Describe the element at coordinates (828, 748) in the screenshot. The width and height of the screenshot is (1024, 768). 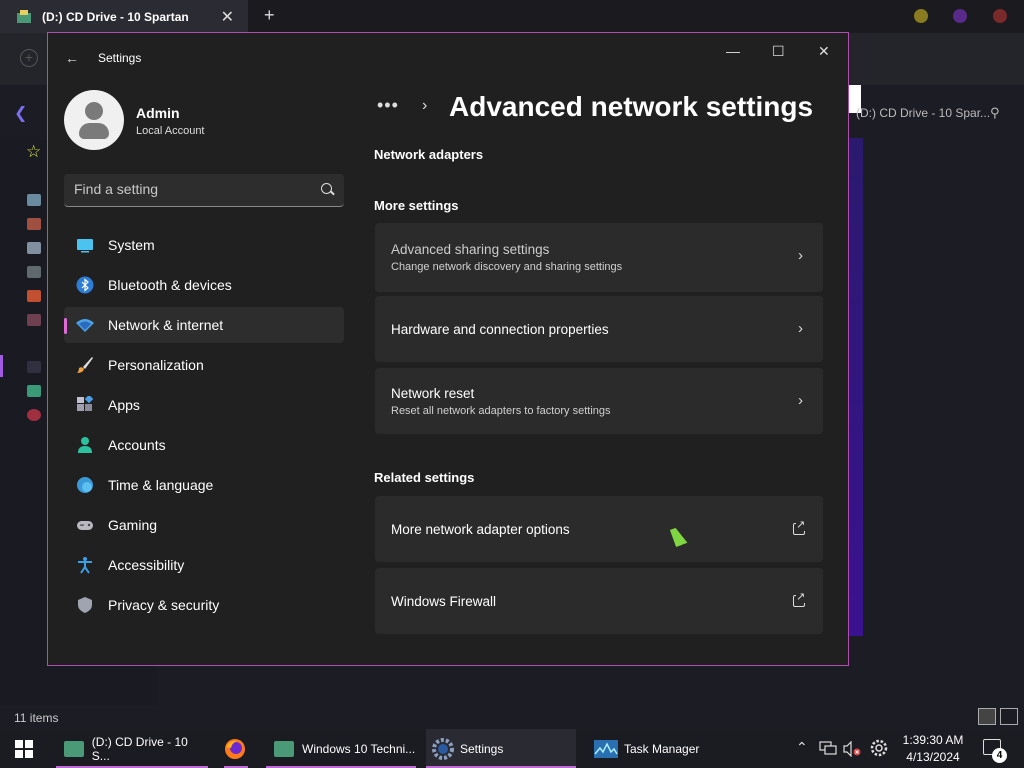
I see `network-tray-icon` at that location.